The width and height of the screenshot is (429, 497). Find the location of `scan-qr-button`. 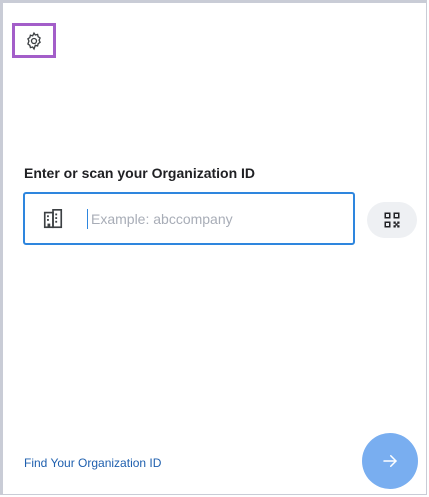

scan-qr-button is located at coordinates (392, 220).